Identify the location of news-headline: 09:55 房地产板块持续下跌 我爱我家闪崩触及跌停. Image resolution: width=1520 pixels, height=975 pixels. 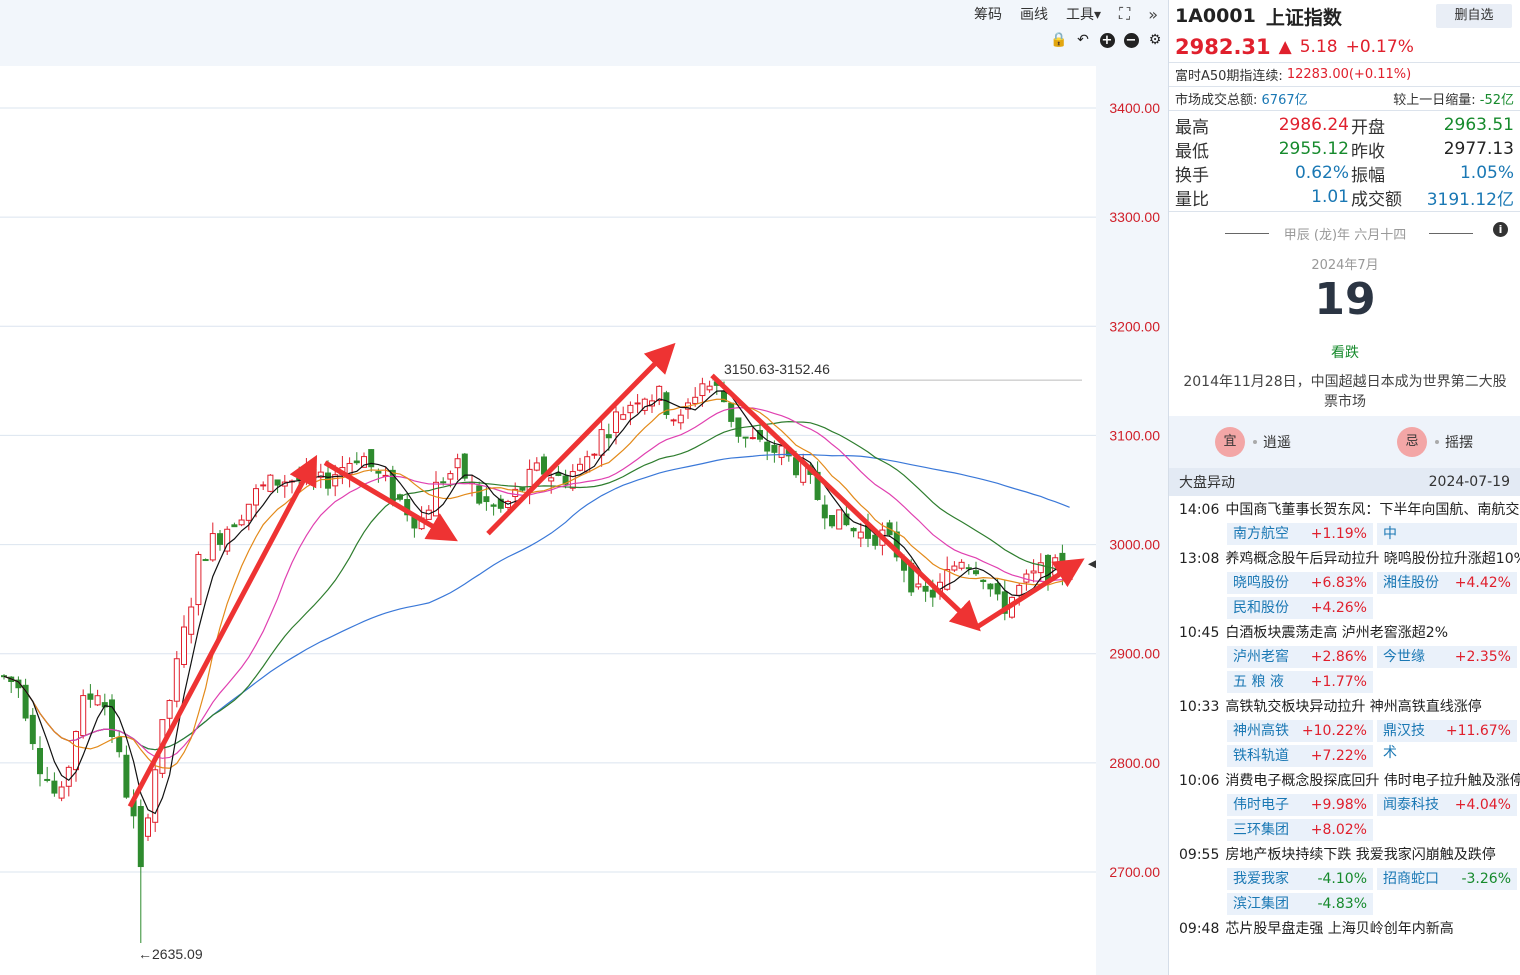
(1349, 855).